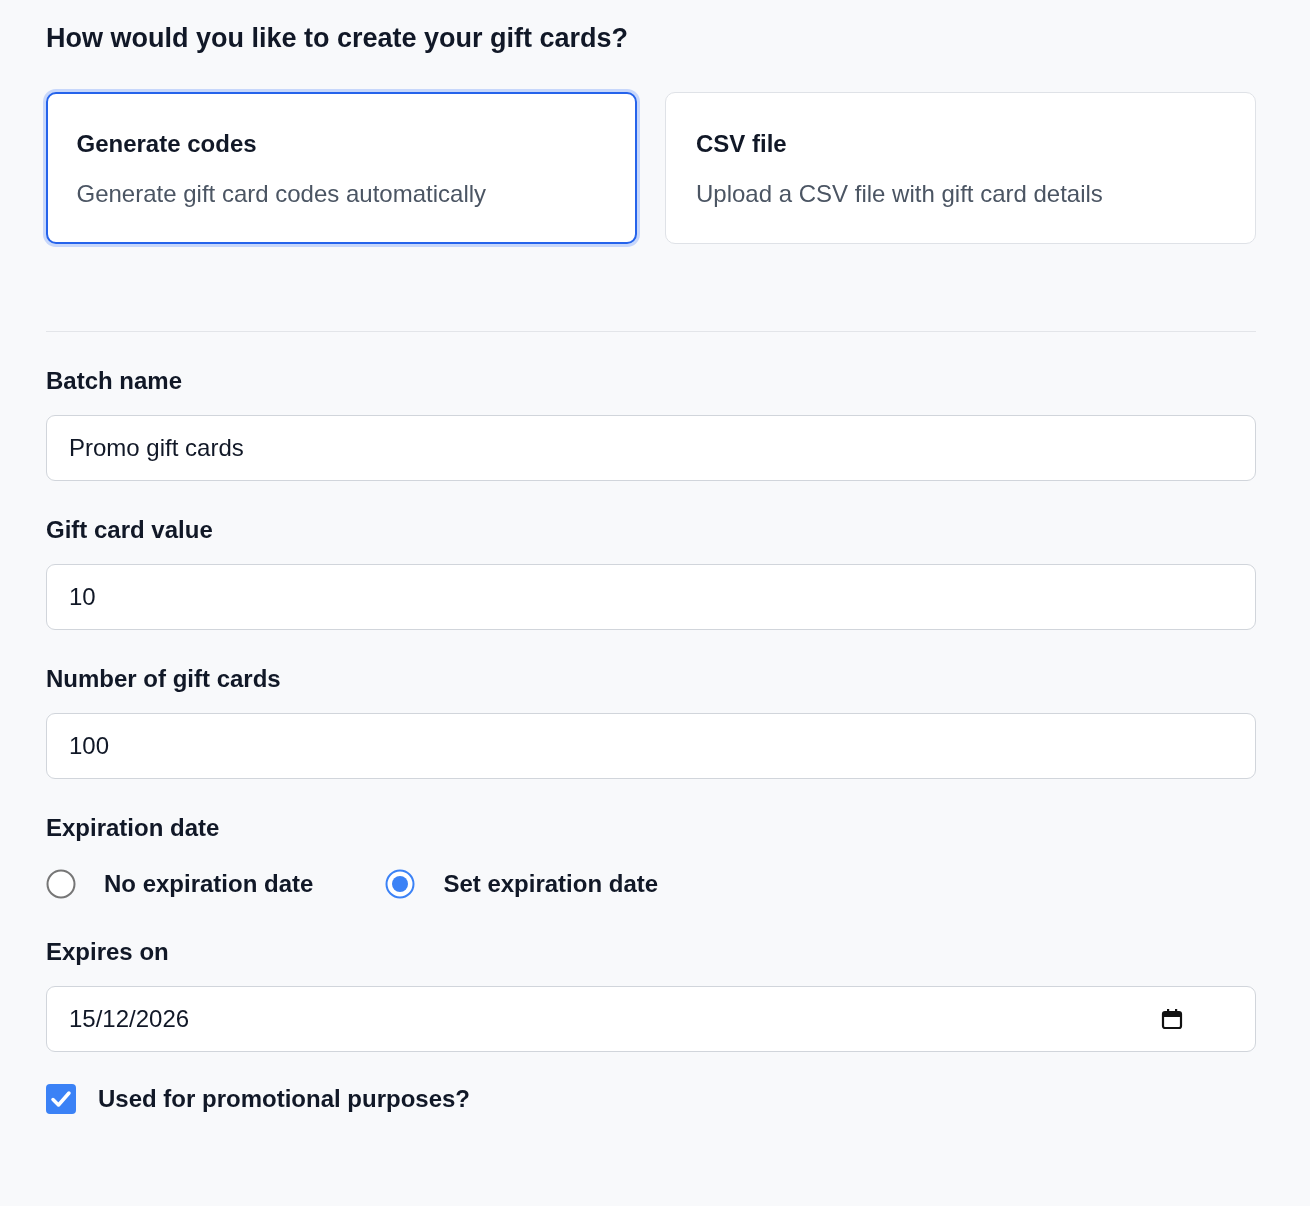  What do you see at coordinates (651, 448) in the screenshot?
I see `input-field: Promo gift cards` at bounding box center [651, 448].